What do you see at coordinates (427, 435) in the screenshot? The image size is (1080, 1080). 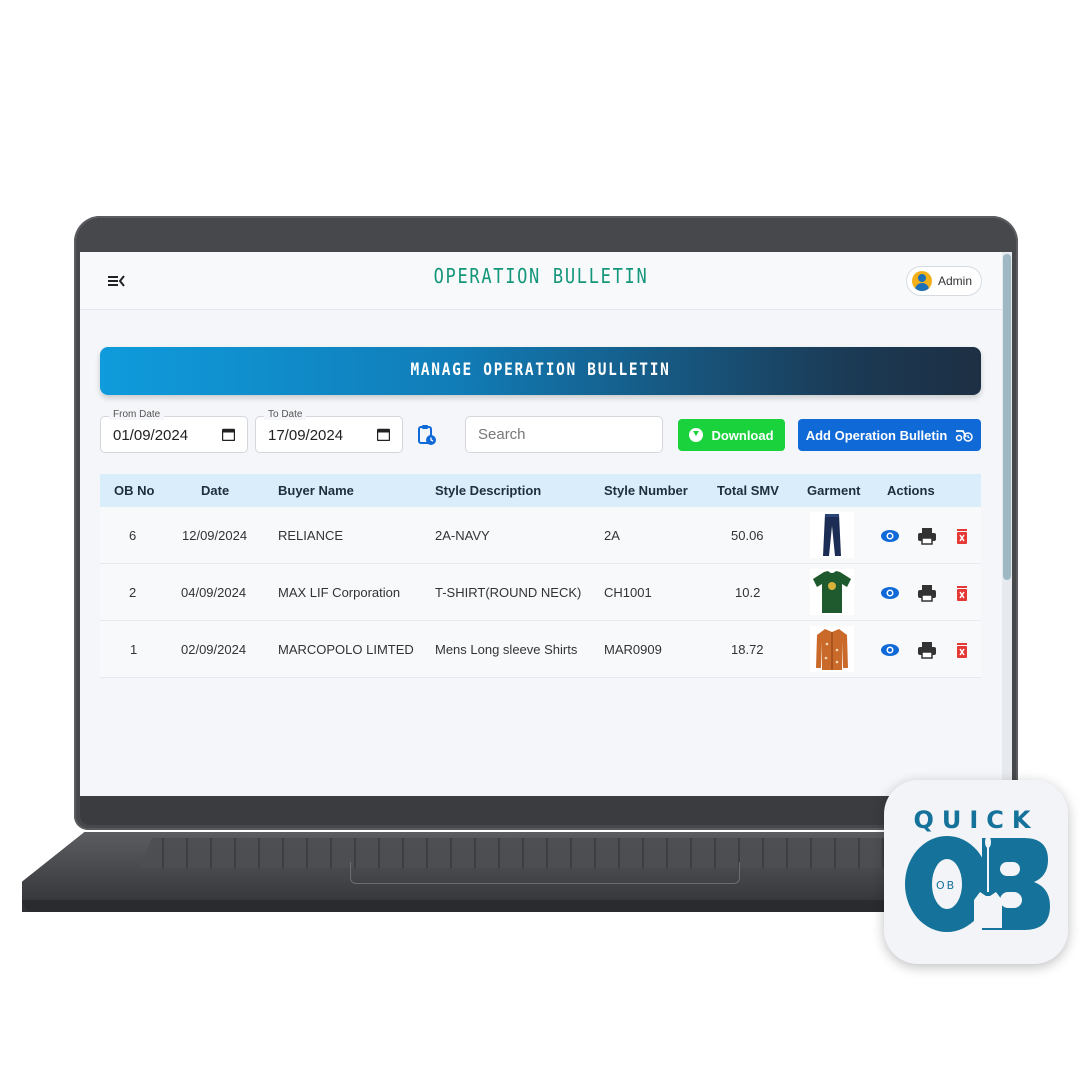 I see `clipboard-clock-icon` at bounding box center [427, 435].